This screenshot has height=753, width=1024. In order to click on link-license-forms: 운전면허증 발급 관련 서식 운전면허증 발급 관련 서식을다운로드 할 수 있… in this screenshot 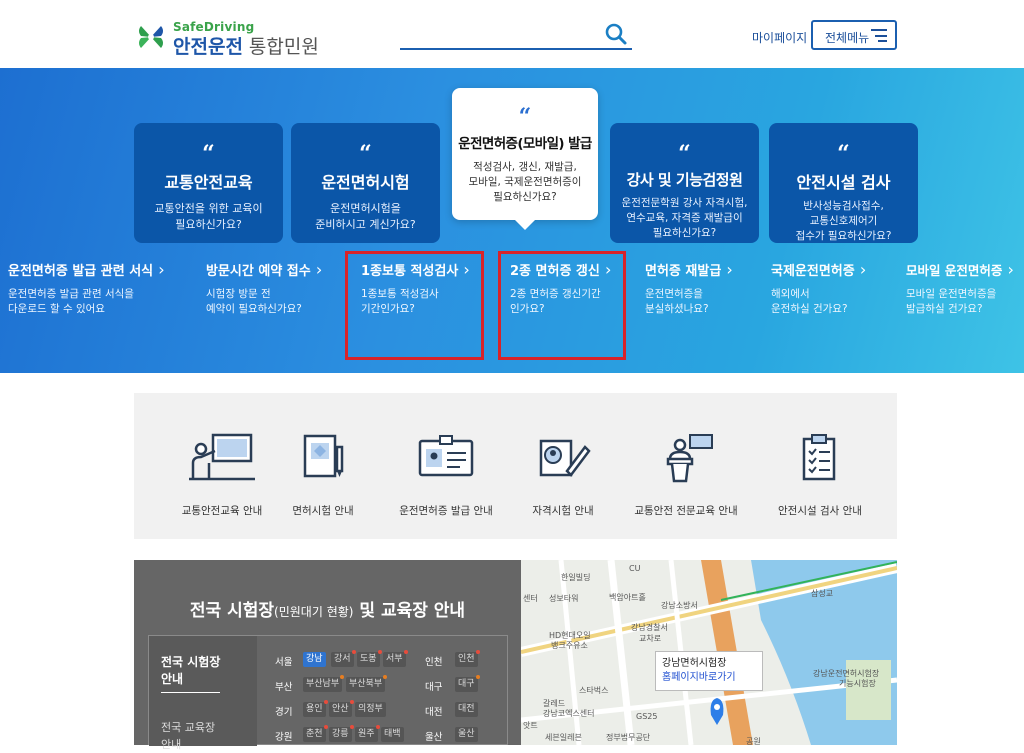, I will do `click(86, 288)`.